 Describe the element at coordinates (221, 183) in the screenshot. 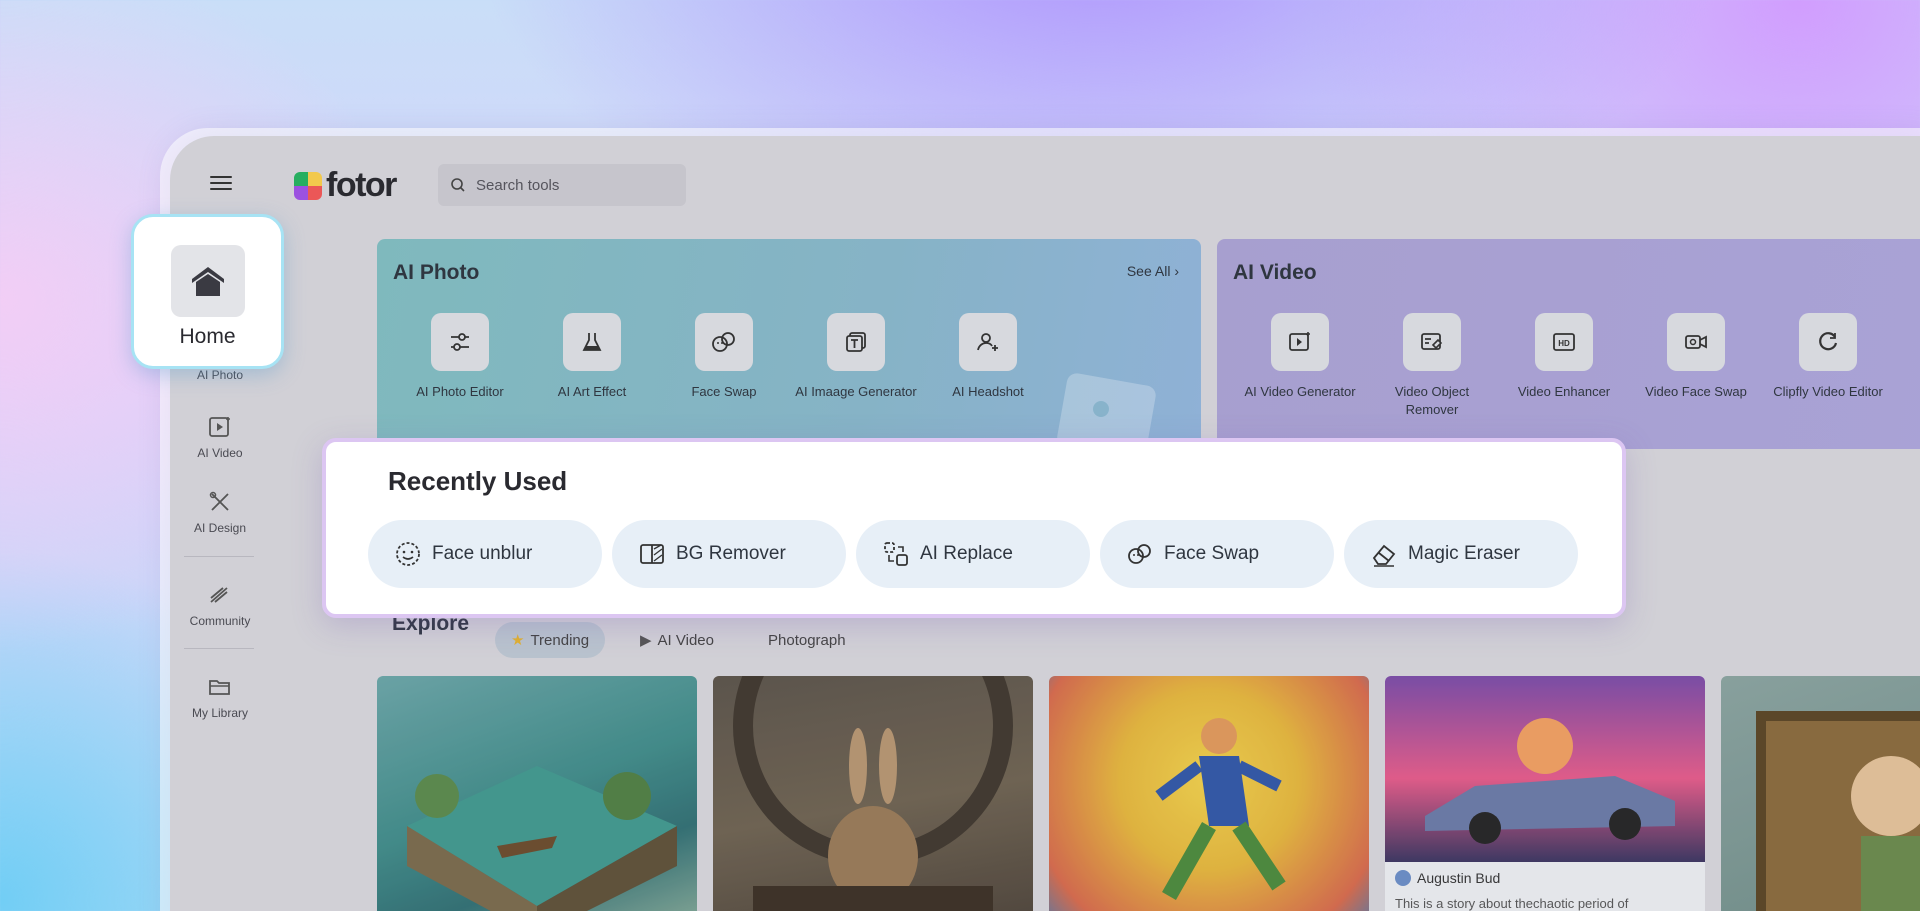

I see `hamburger-menu-icon` at that location.